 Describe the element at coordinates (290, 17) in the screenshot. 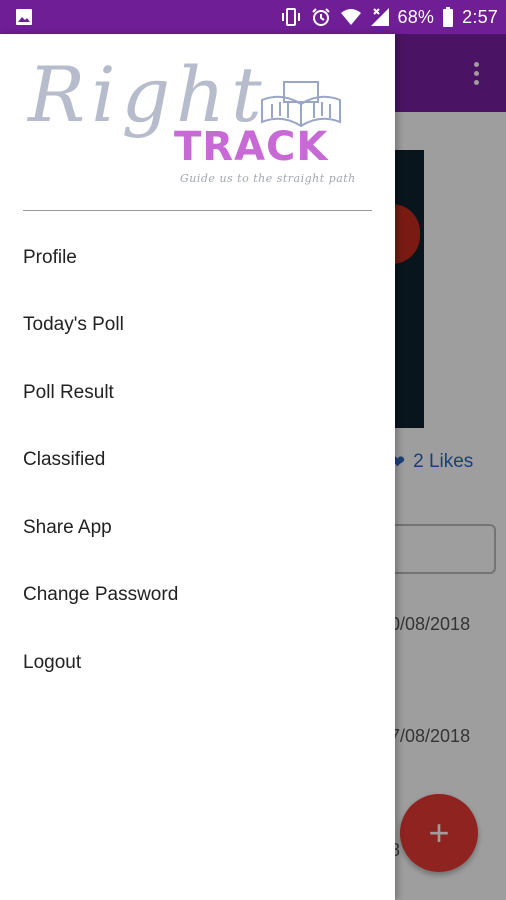

I see `vibrate-icon` at that location.